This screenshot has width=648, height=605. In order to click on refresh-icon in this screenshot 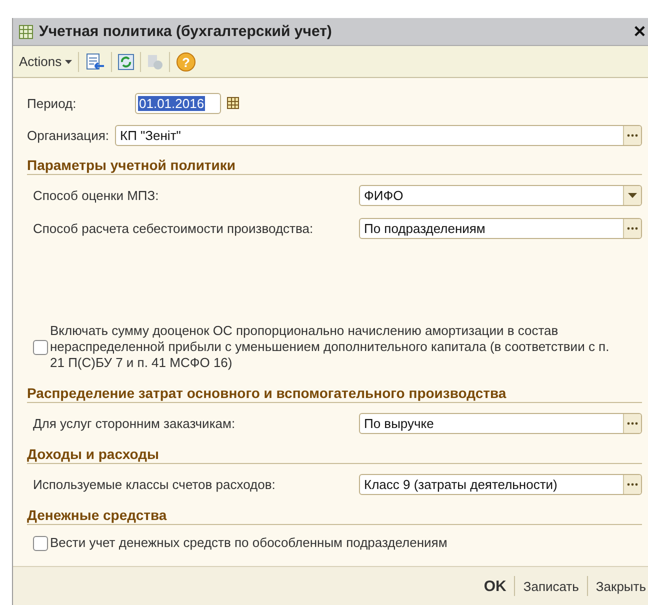, I will do `click(126, 62)`.